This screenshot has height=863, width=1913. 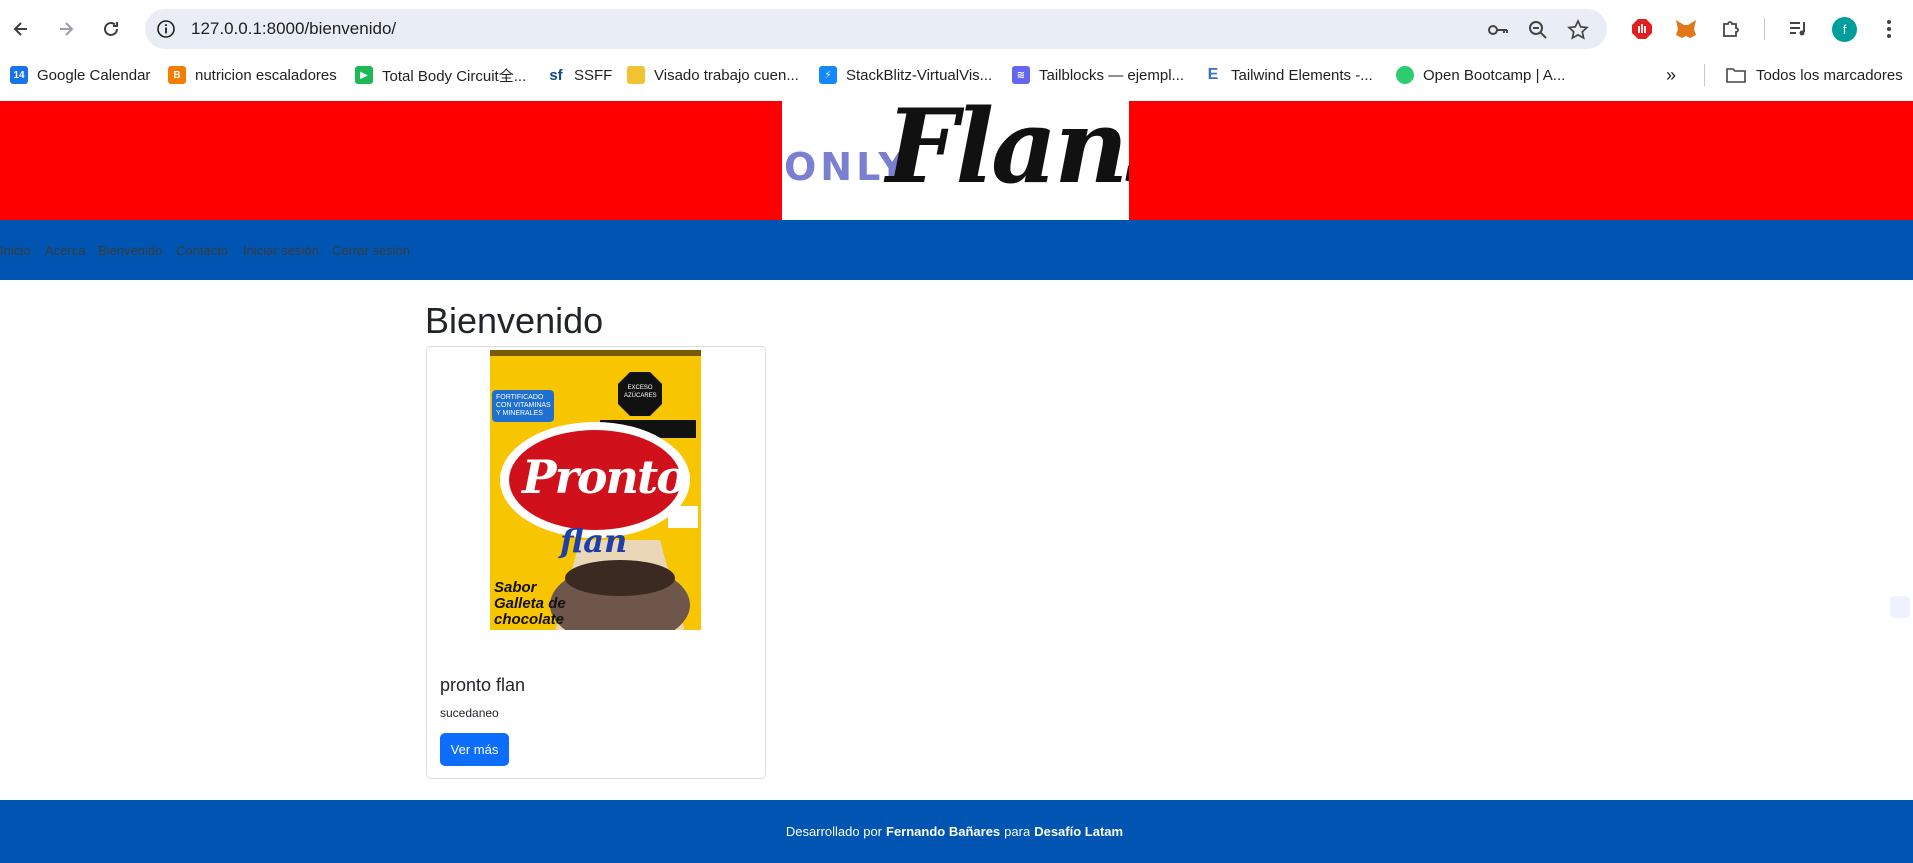 I want to click on page-title: Bienvenido, so click(x=514, y=320).